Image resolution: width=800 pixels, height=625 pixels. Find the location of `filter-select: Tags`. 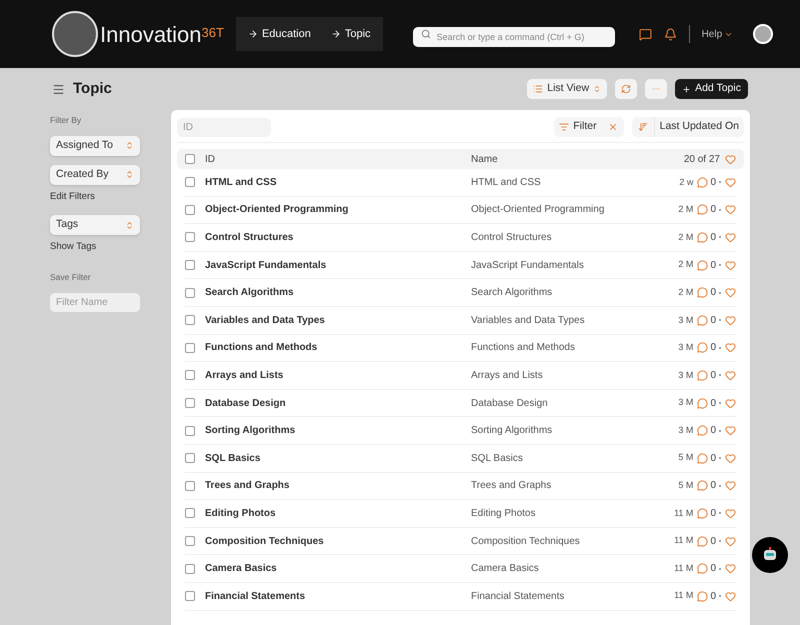

filter-select: Tags is located at coordinates (95, 225).